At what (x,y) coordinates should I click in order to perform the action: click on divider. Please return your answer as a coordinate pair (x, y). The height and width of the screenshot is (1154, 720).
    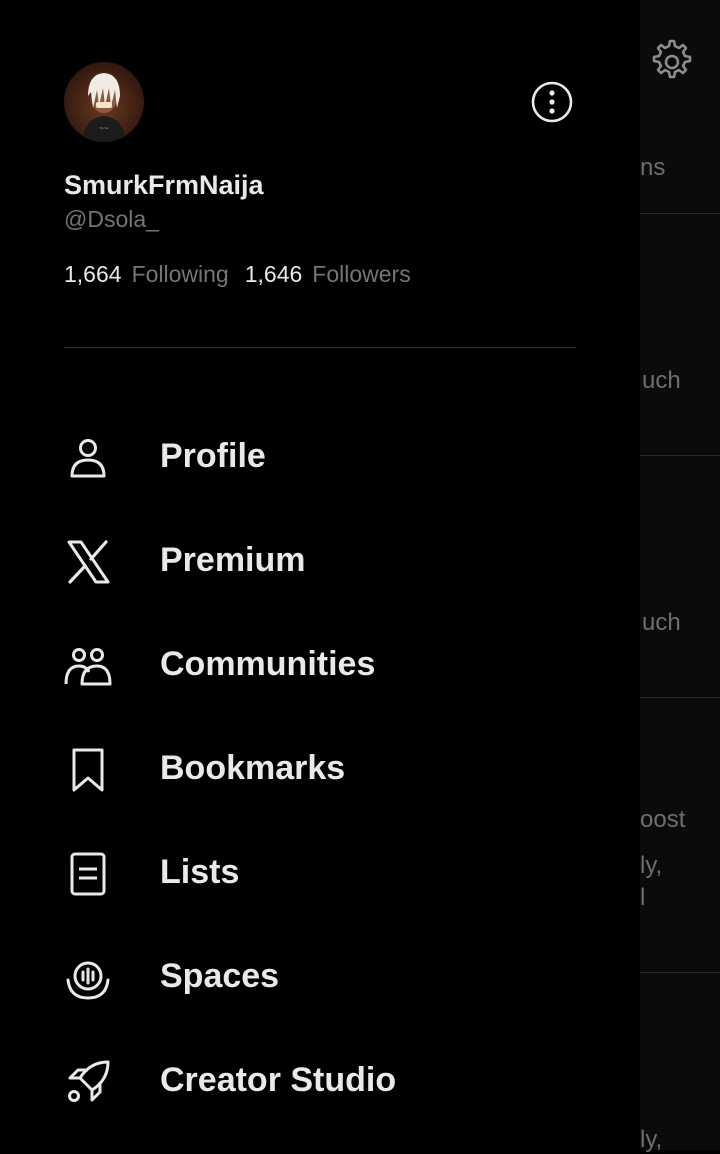
    Looking at the image, I should click on (320, 347).